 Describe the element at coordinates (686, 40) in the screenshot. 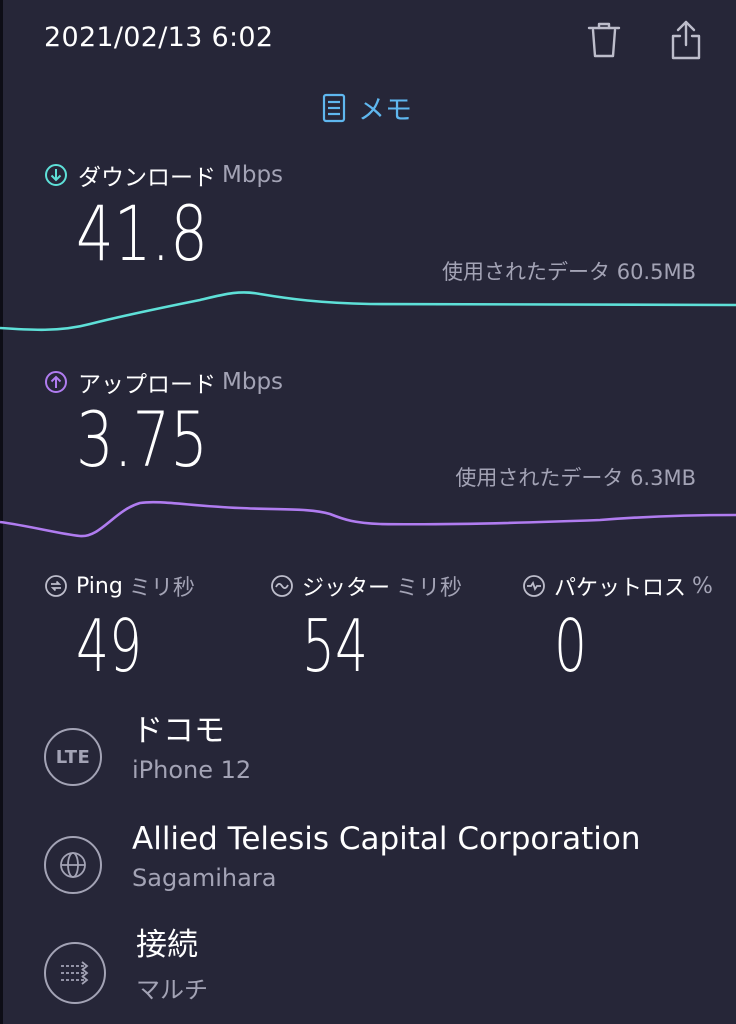

I see `share-icon` at that location.